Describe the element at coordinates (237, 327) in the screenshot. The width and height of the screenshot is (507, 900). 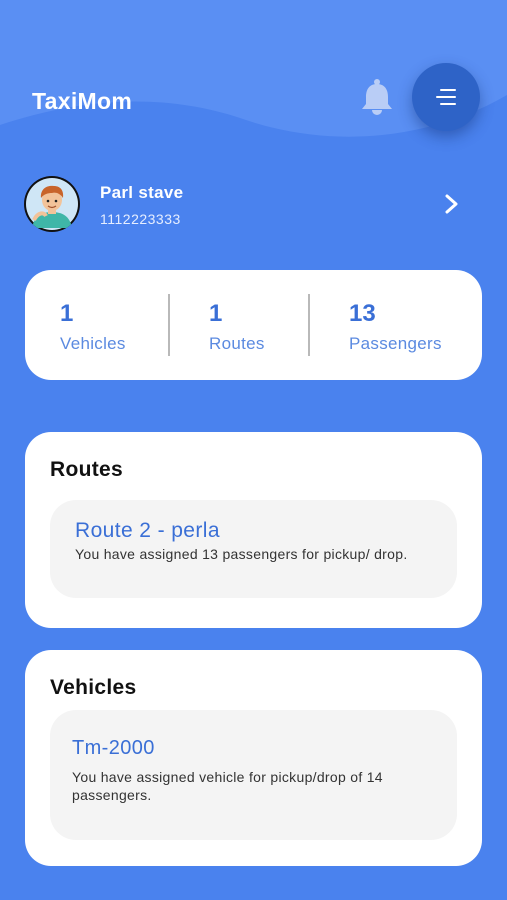
I see `stat-routes: 1 Routes` at that location.